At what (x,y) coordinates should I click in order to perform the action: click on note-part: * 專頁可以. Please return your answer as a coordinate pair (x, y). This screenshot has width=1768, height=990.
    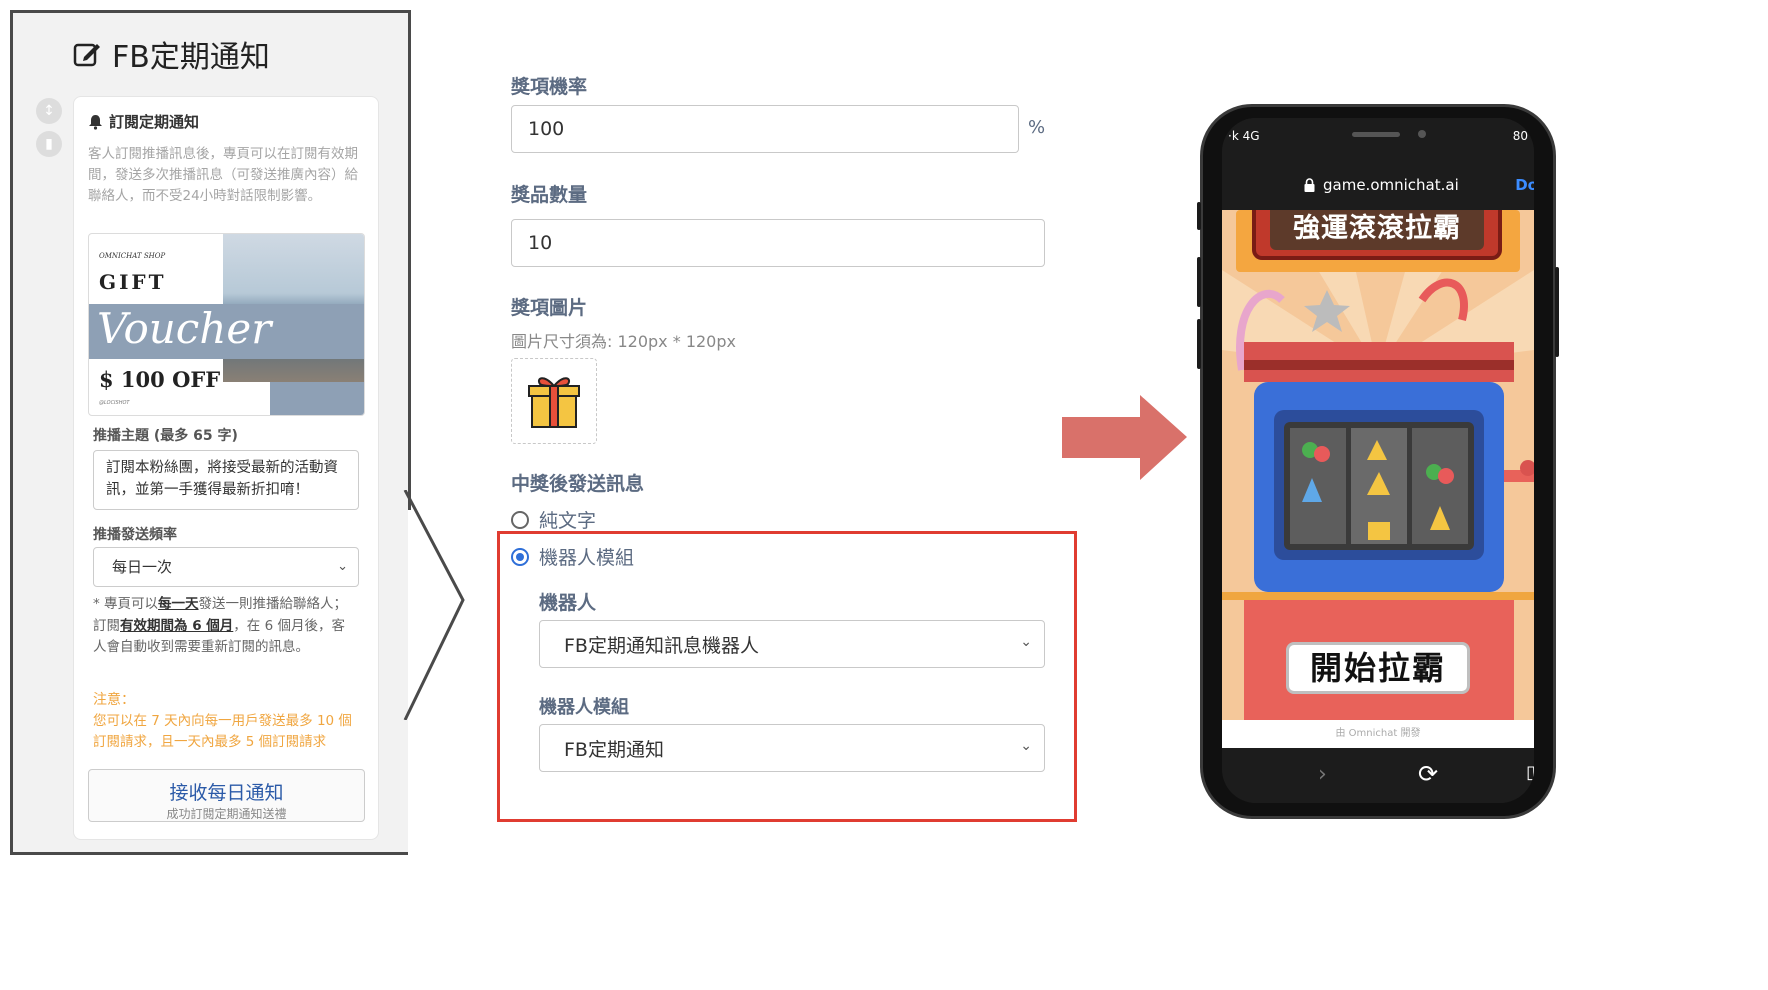
    Looking at the image, I should click on (126, 604).